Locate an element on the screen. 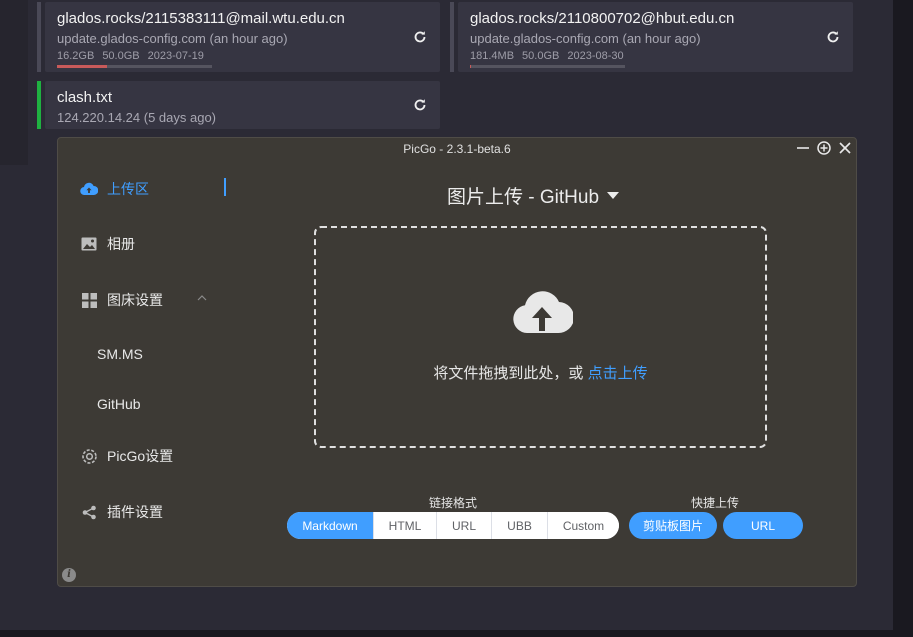 The width and height of the screenshot is (913, 637). card-title: clash.txt is located at coordinates (85, 97).